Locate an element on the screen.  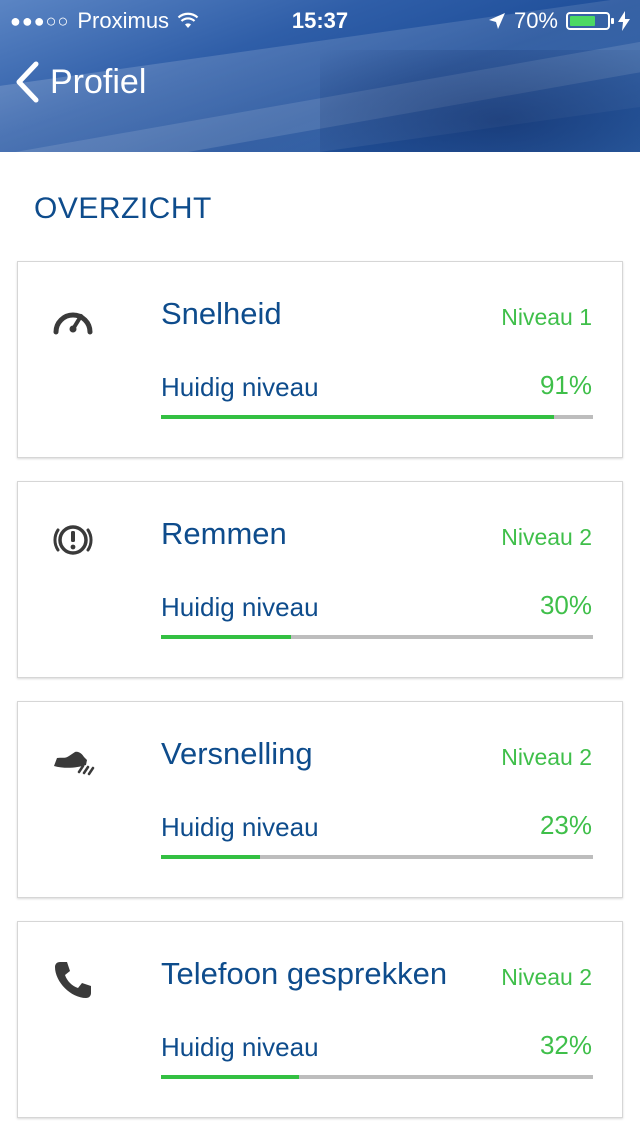
speedometer-icon is located at coordinates (73, 323).